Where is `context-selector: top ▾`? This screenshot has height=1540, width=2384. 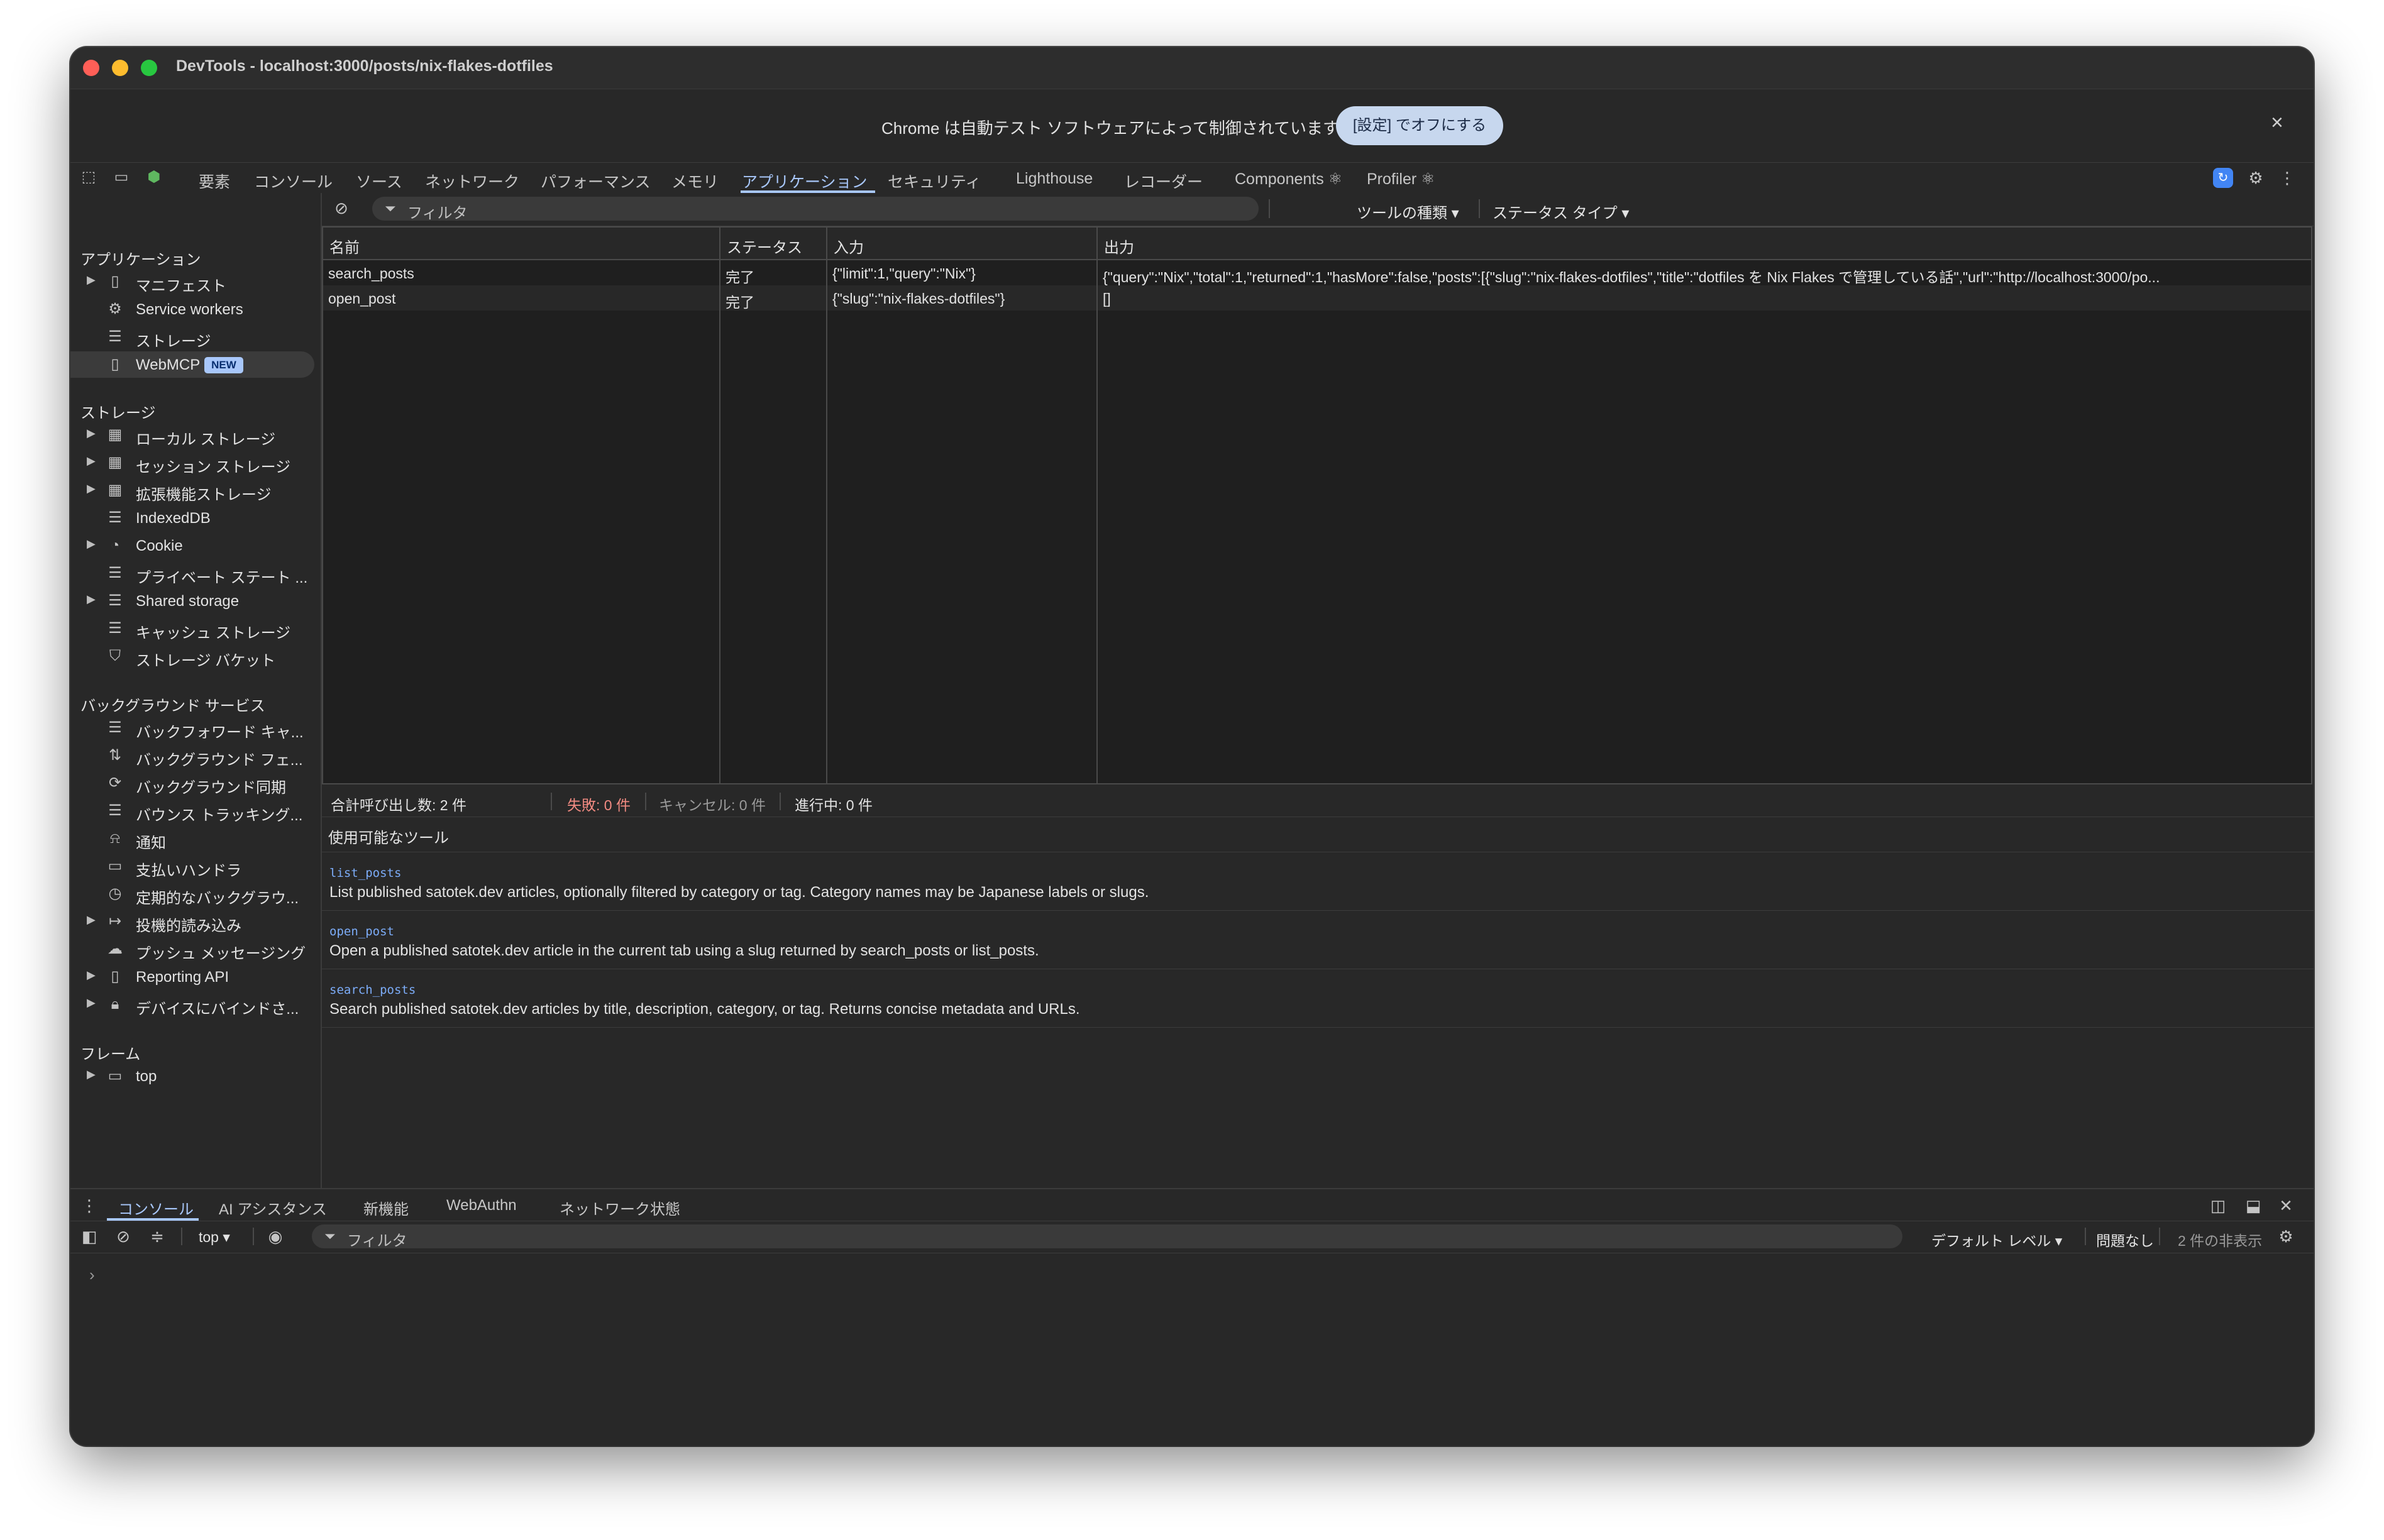 context-selector: top ▾ is located at coordinates (214, 1237).